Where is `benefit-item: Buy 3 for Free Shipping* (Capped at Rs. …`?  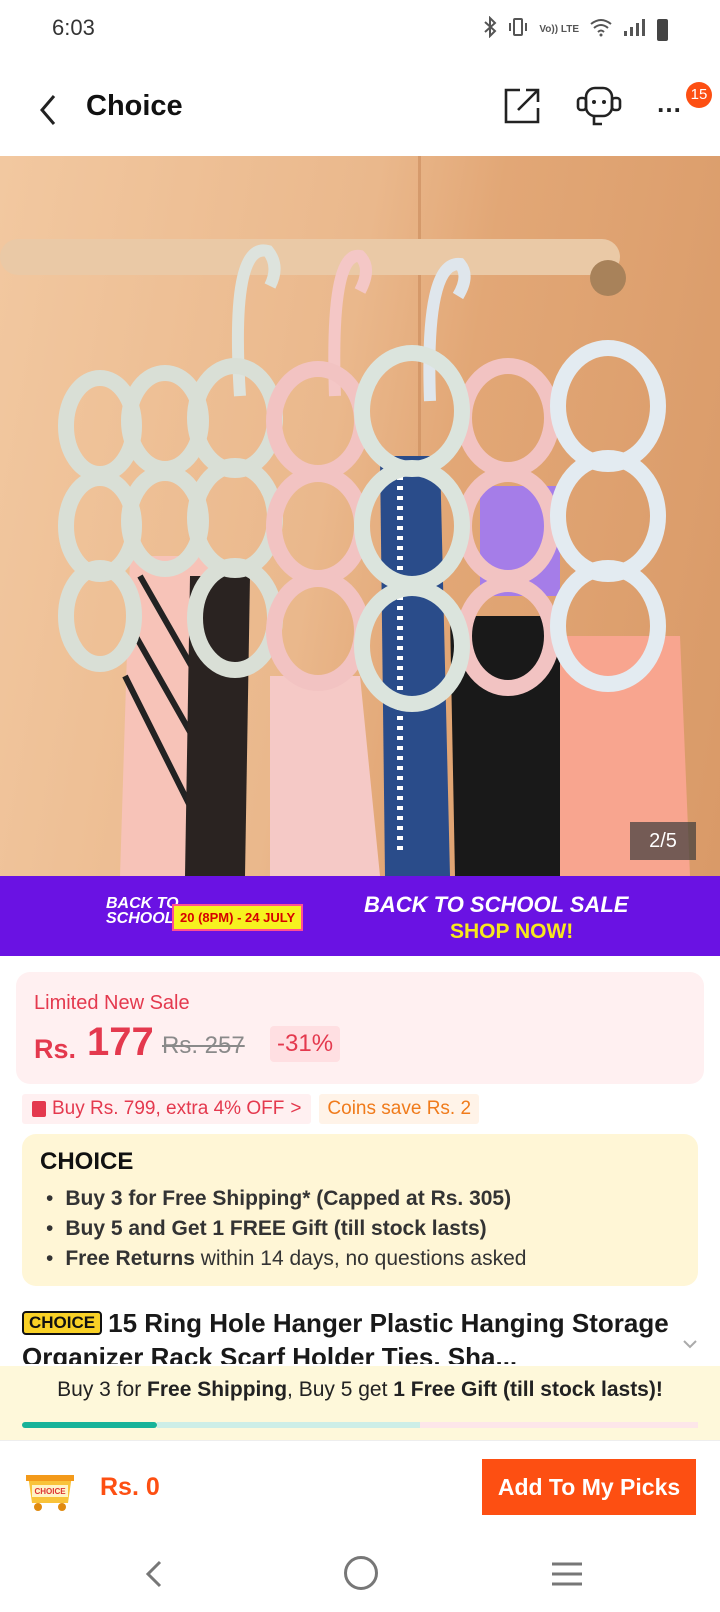
benefit-item: Buy 3 for Free Shipping* (Capped at Rs. … is located at coordinates (284, 1199).